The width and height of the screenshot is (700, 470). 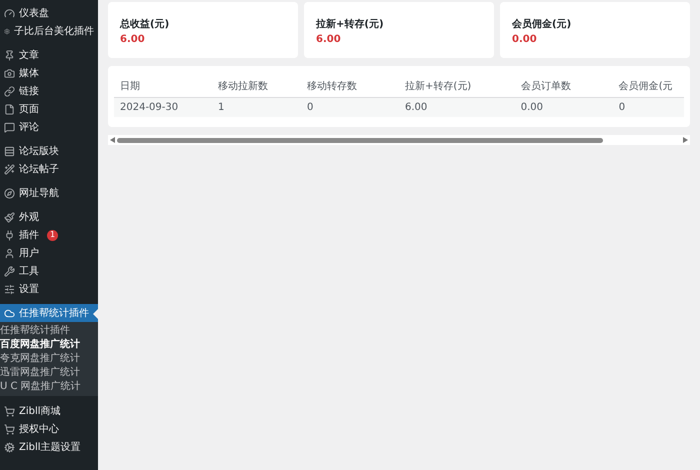 I want to click on pin-icon, so click(x=9, y=55).